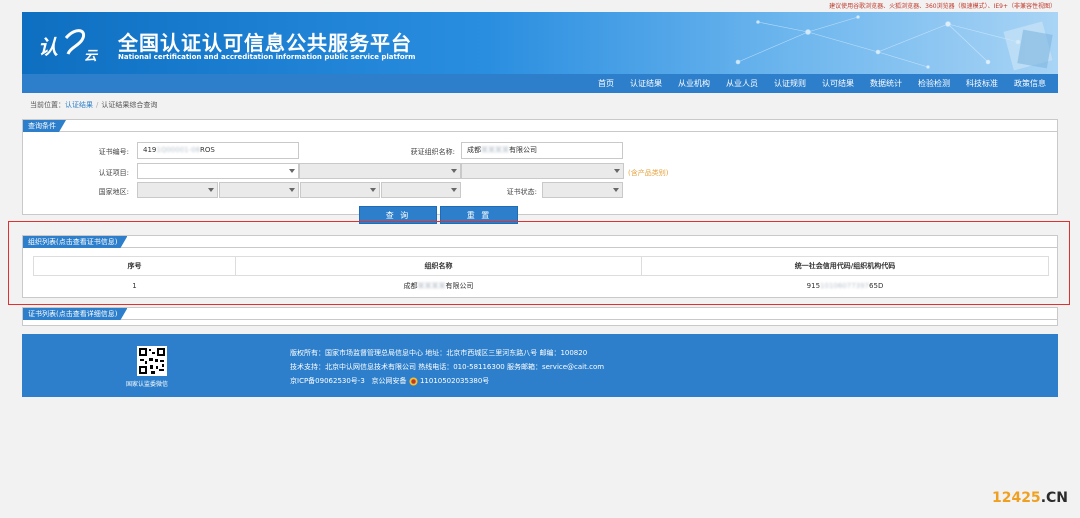 The width and height of the screenshot is (1080, 518). I want to click on nav-item-institutions: 从业机构, so click(694, 83).